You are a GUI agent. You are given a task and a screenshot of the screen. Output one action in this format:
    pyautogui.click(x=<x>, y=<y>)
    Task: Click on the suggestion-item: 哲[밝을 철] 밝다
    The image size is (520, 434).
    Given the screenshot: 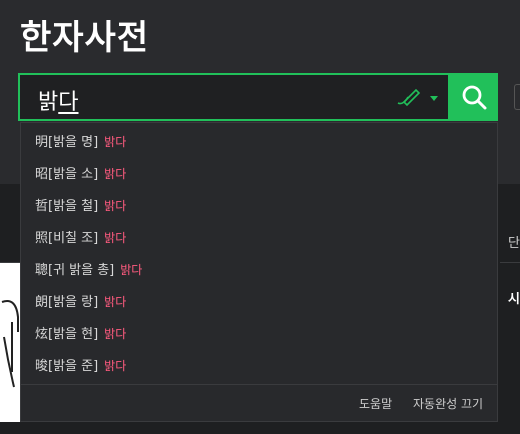 What is the action you would take?
    pyautogui.click(x=80, y=206)
    